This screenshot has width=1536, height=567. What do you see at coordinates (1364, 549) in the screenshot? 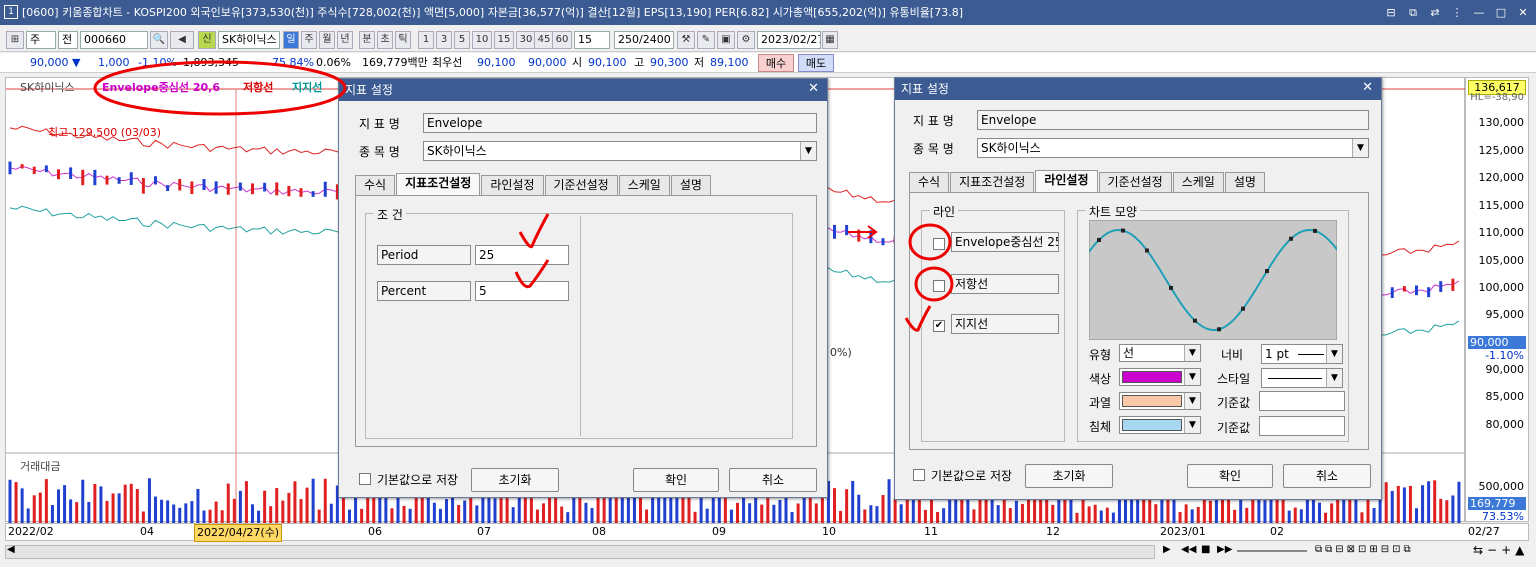
I see `view-tools-icon: ⧉⧉⊟⊠⊡⊞⊟⊡⧉` at bounding box center [1364, 549].